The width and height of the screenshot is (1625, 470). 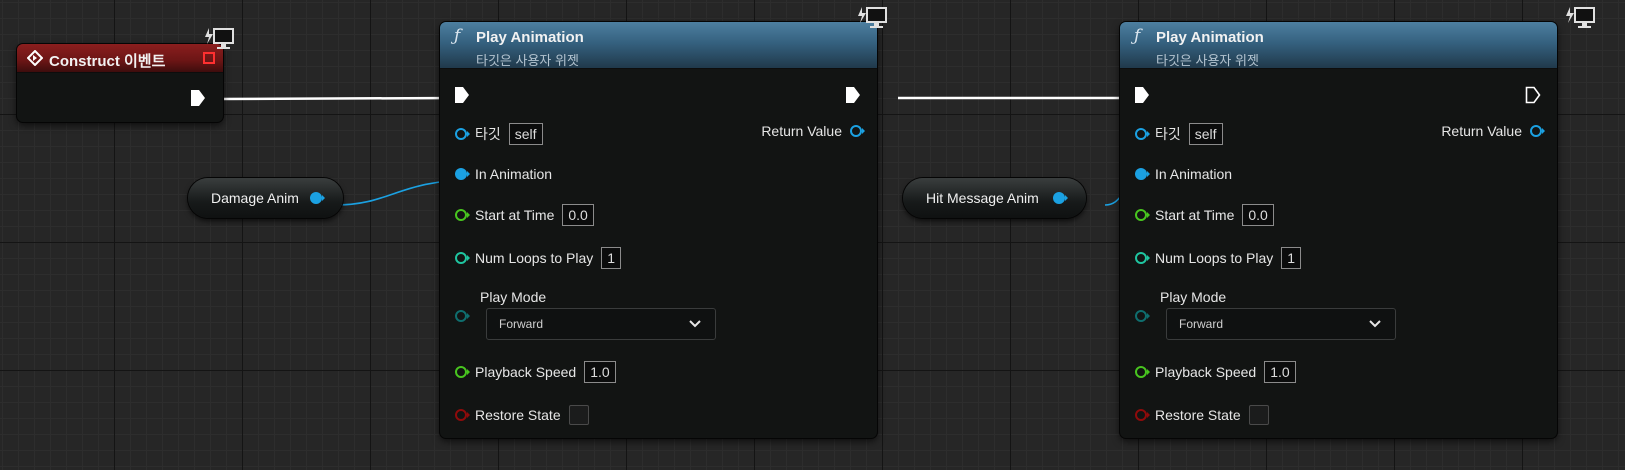 What do you see at coordinates (35, 58) in the screenshot?
I see `event-diamond-icon` at bounding box center [35, 58].